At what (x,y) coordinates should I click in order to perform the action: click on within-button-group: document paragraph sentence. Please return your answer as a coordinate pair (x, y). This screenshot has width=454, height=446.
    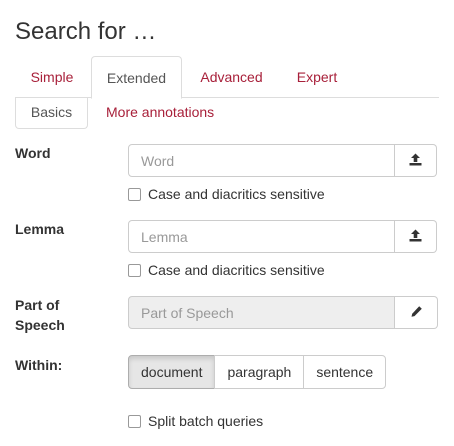
    Looking at the image, I should click on (257, 372).